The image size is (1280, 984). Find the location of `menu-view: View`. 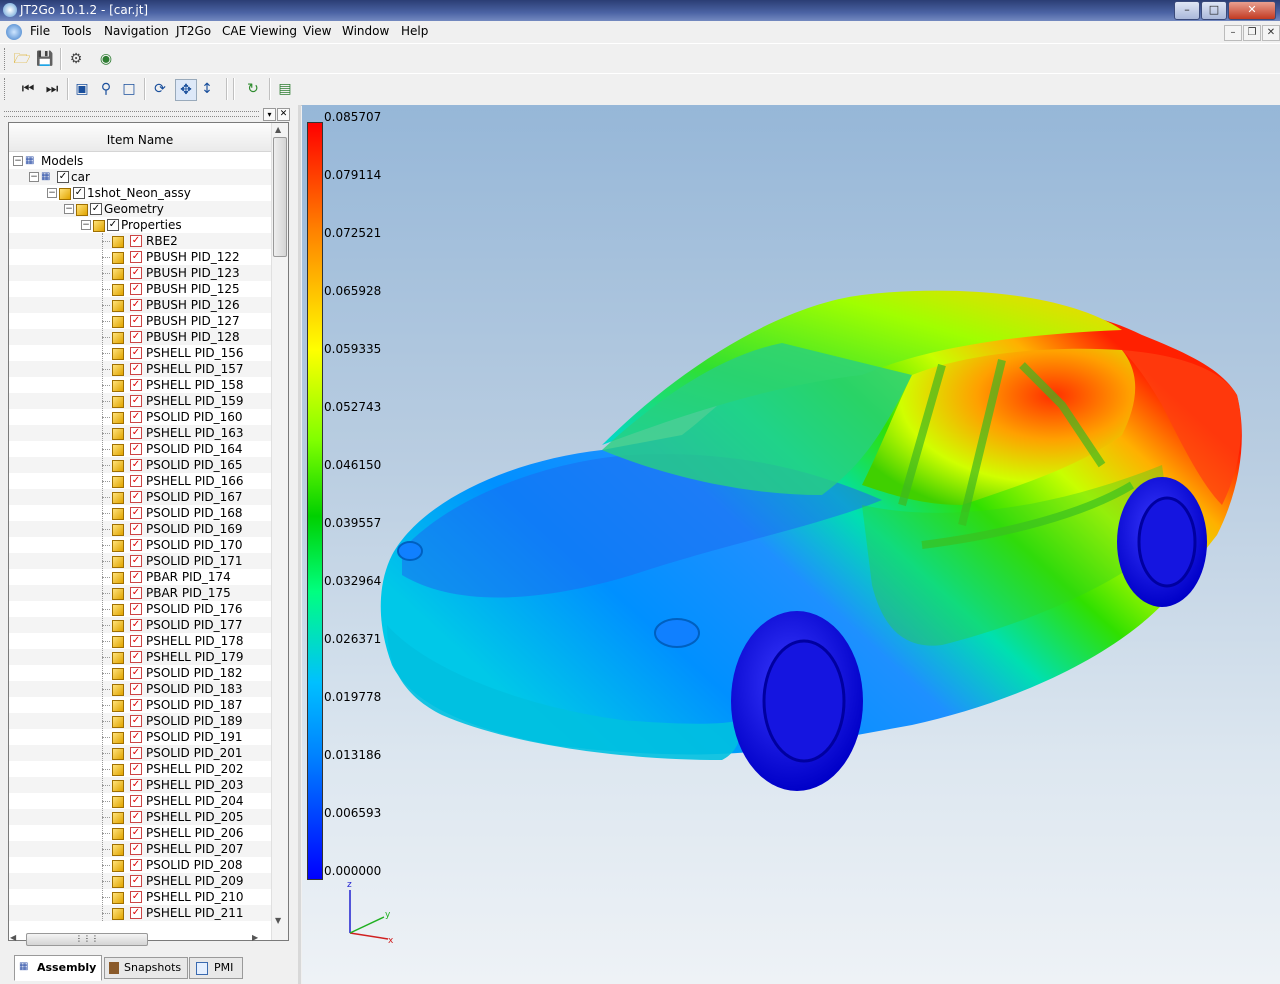

menu-view: View is located at coordinates (317, 31).